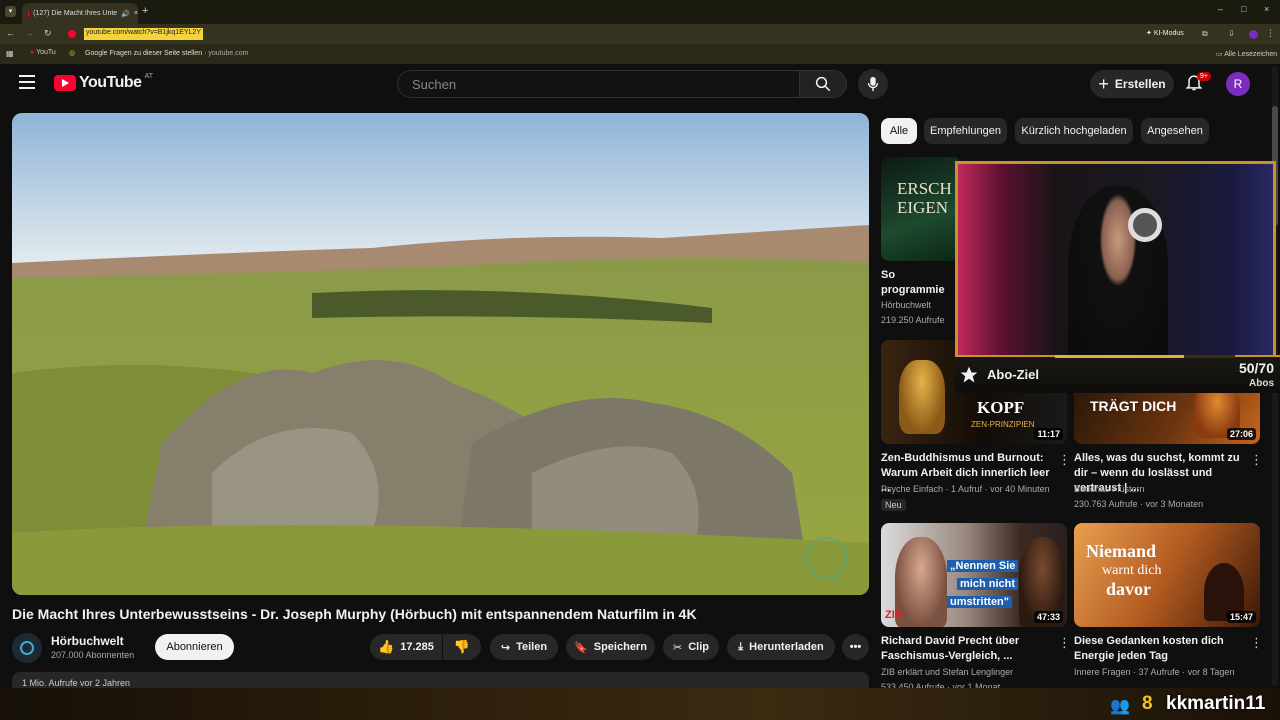 The height and width of the screenshot is (720, 1280). What do you see at coordinates (110, 82) in the screenshot?
I see `youtube-logo-text: YouTube` at bounding box center [110, 82].